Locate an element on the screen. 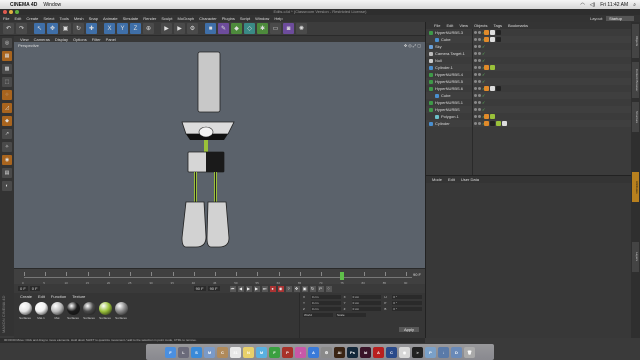 The width and height of the screenshot is (640, 360). viewport-menu-filter: Filter is located at coordinates (96, 39).